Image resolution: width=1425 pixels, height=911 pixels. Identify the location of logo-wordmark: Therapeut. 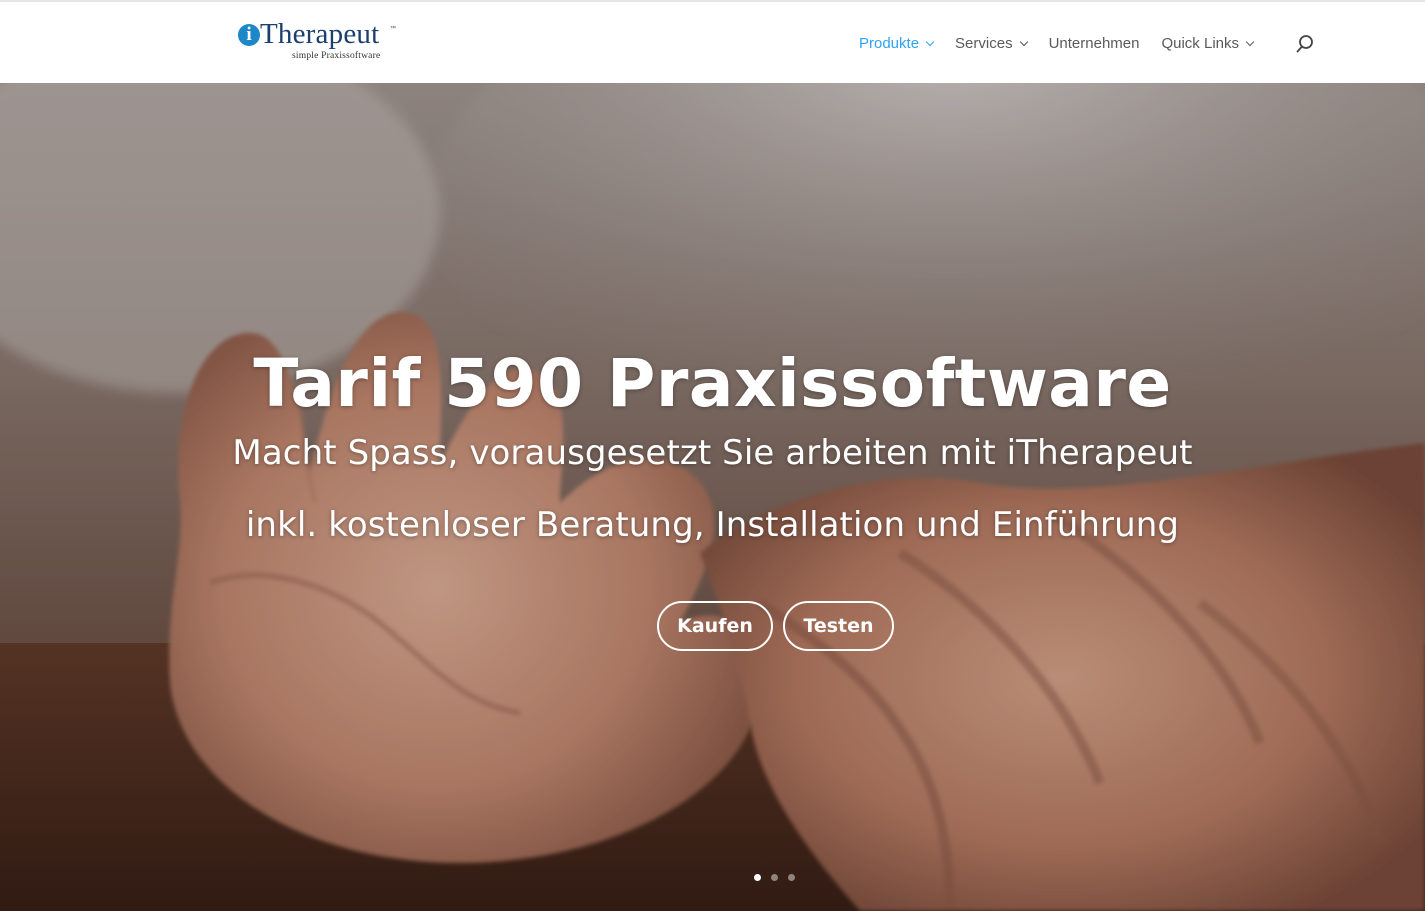
(320, 34).